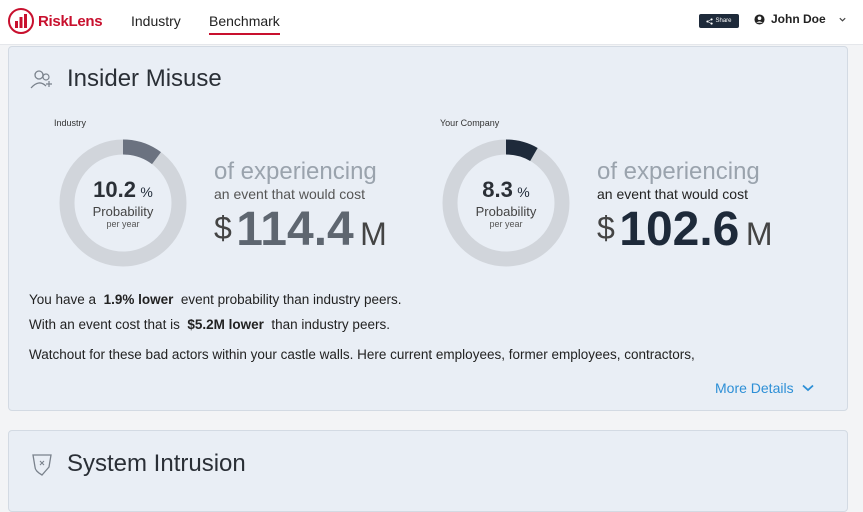 The width and height of the screenshot is (863, 512). I want to click on company-unit: M, so click(759, 234).